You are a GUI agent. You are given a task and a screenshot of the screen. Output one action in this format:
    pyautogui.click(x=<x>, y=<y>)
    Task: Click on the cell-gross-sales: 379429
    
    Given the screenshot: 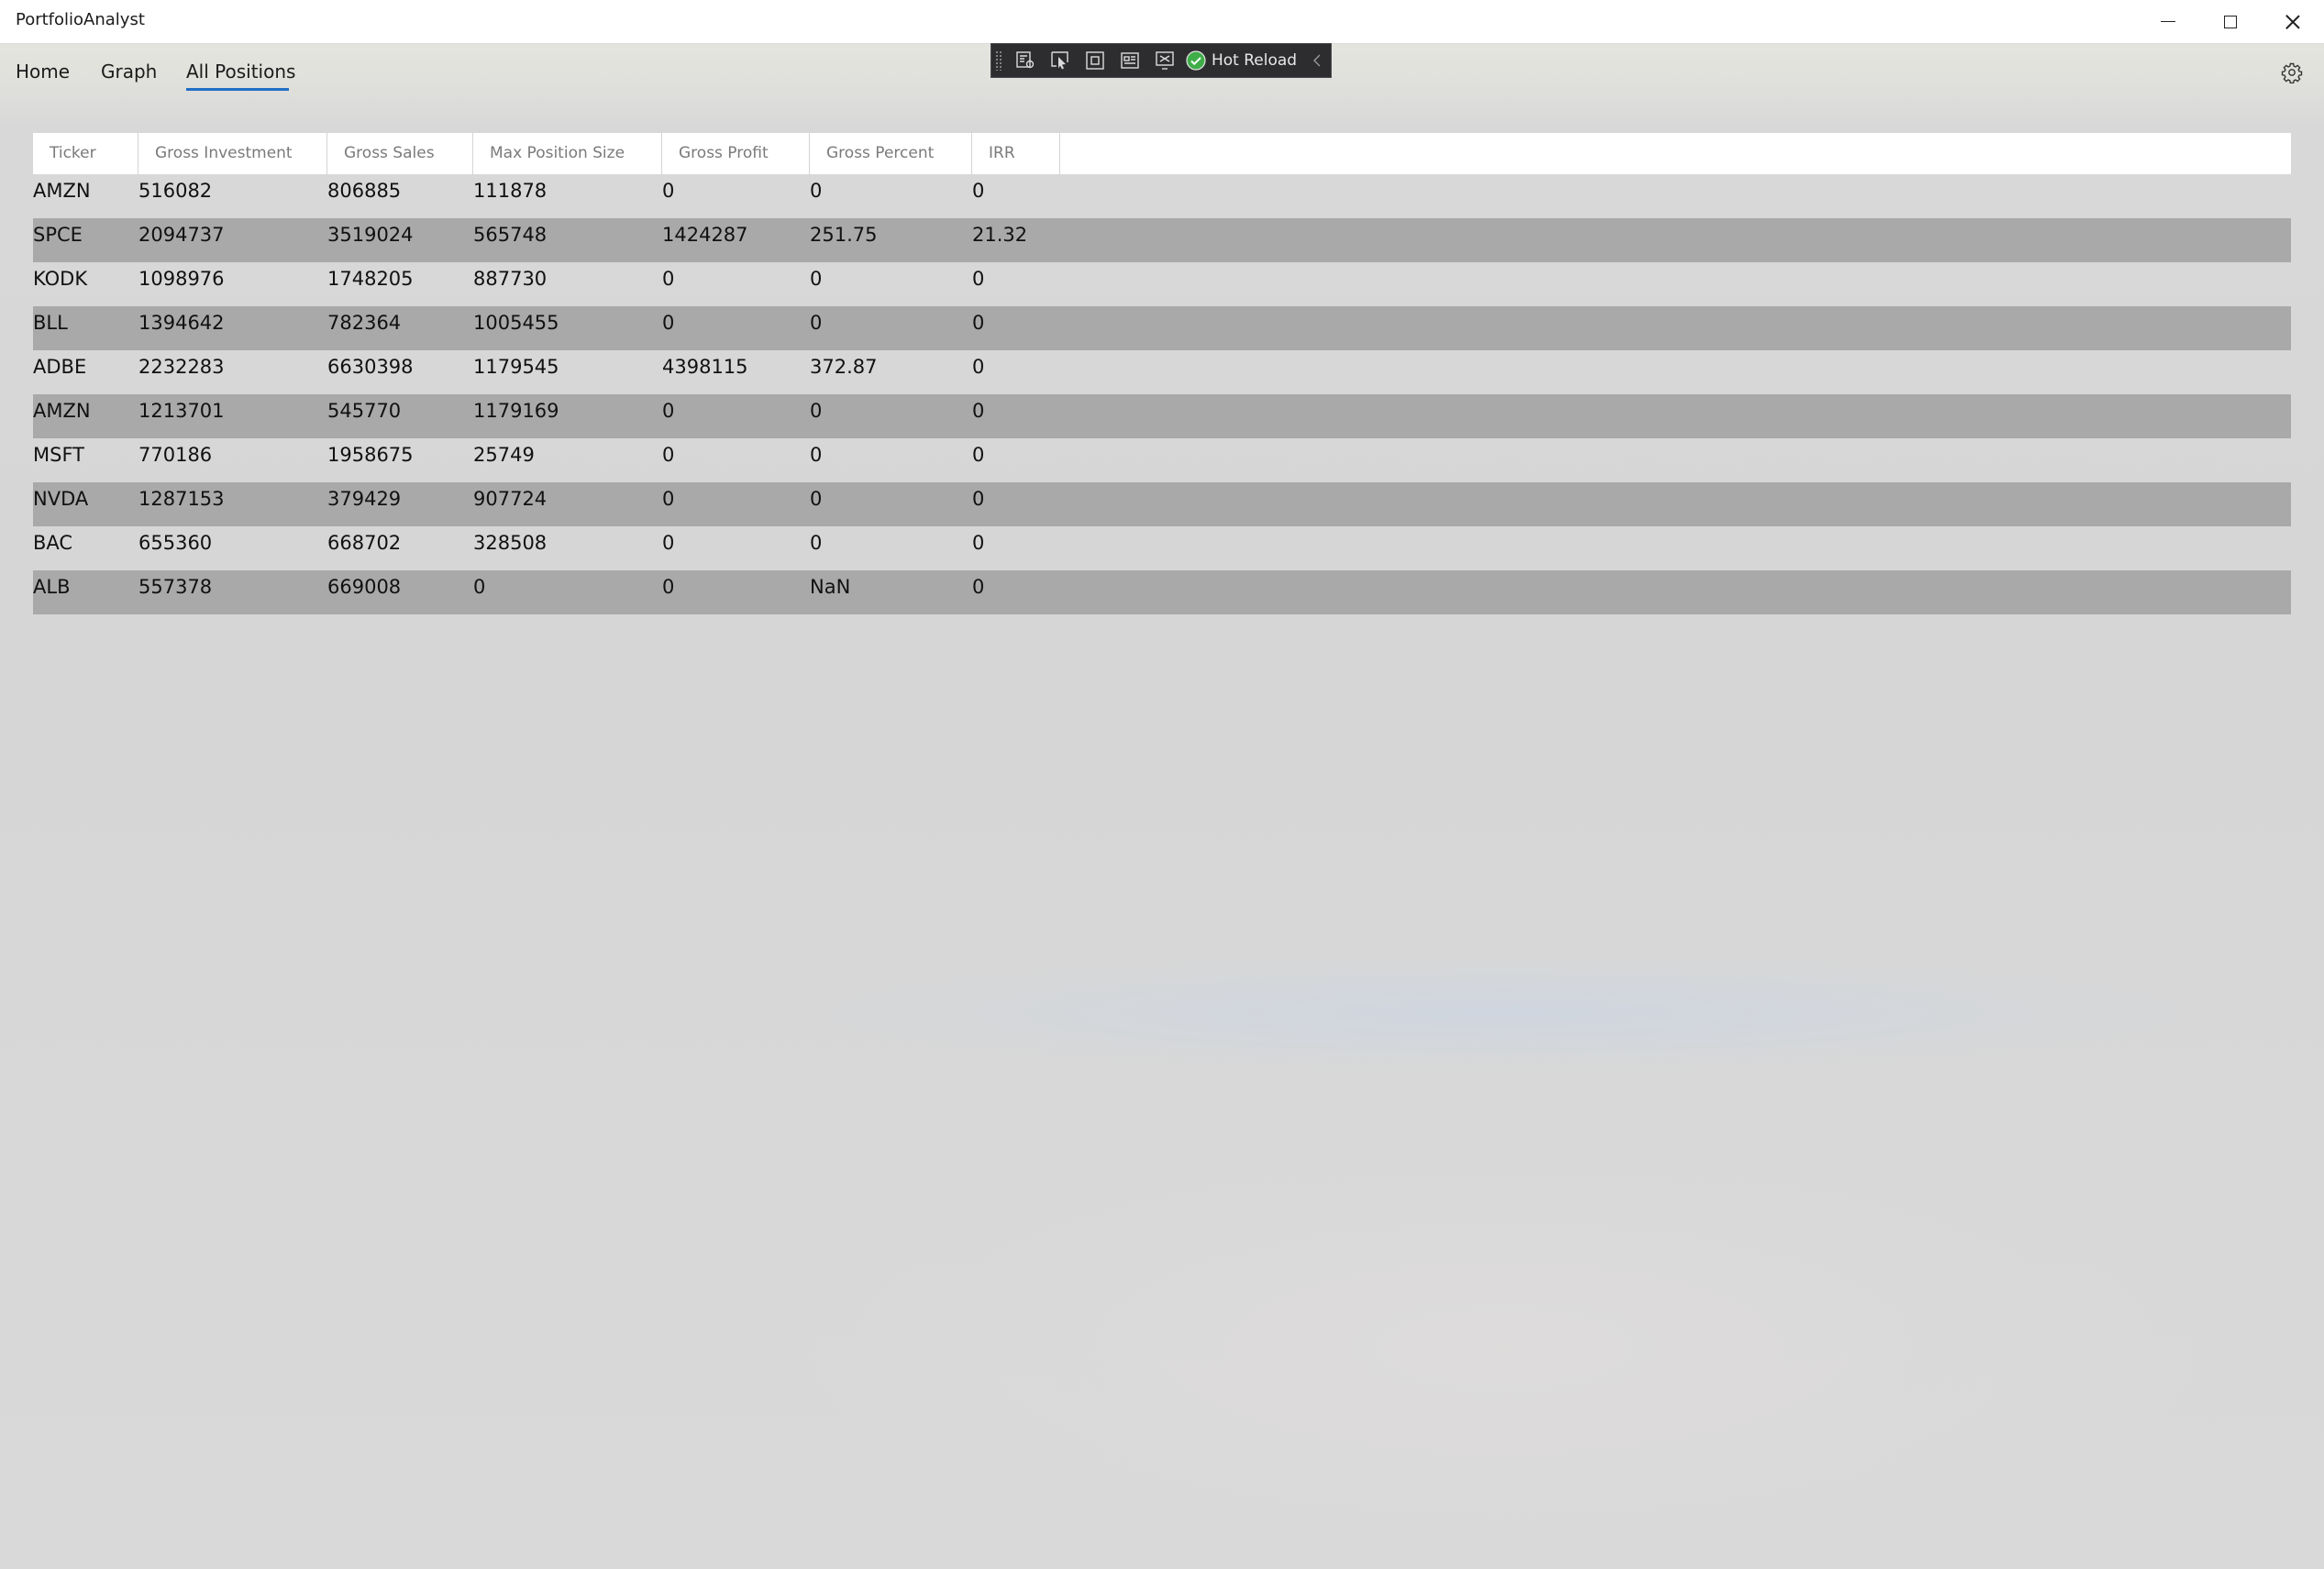 What is the action you would take?
    pyautogui.click(x=364, y=499)
    